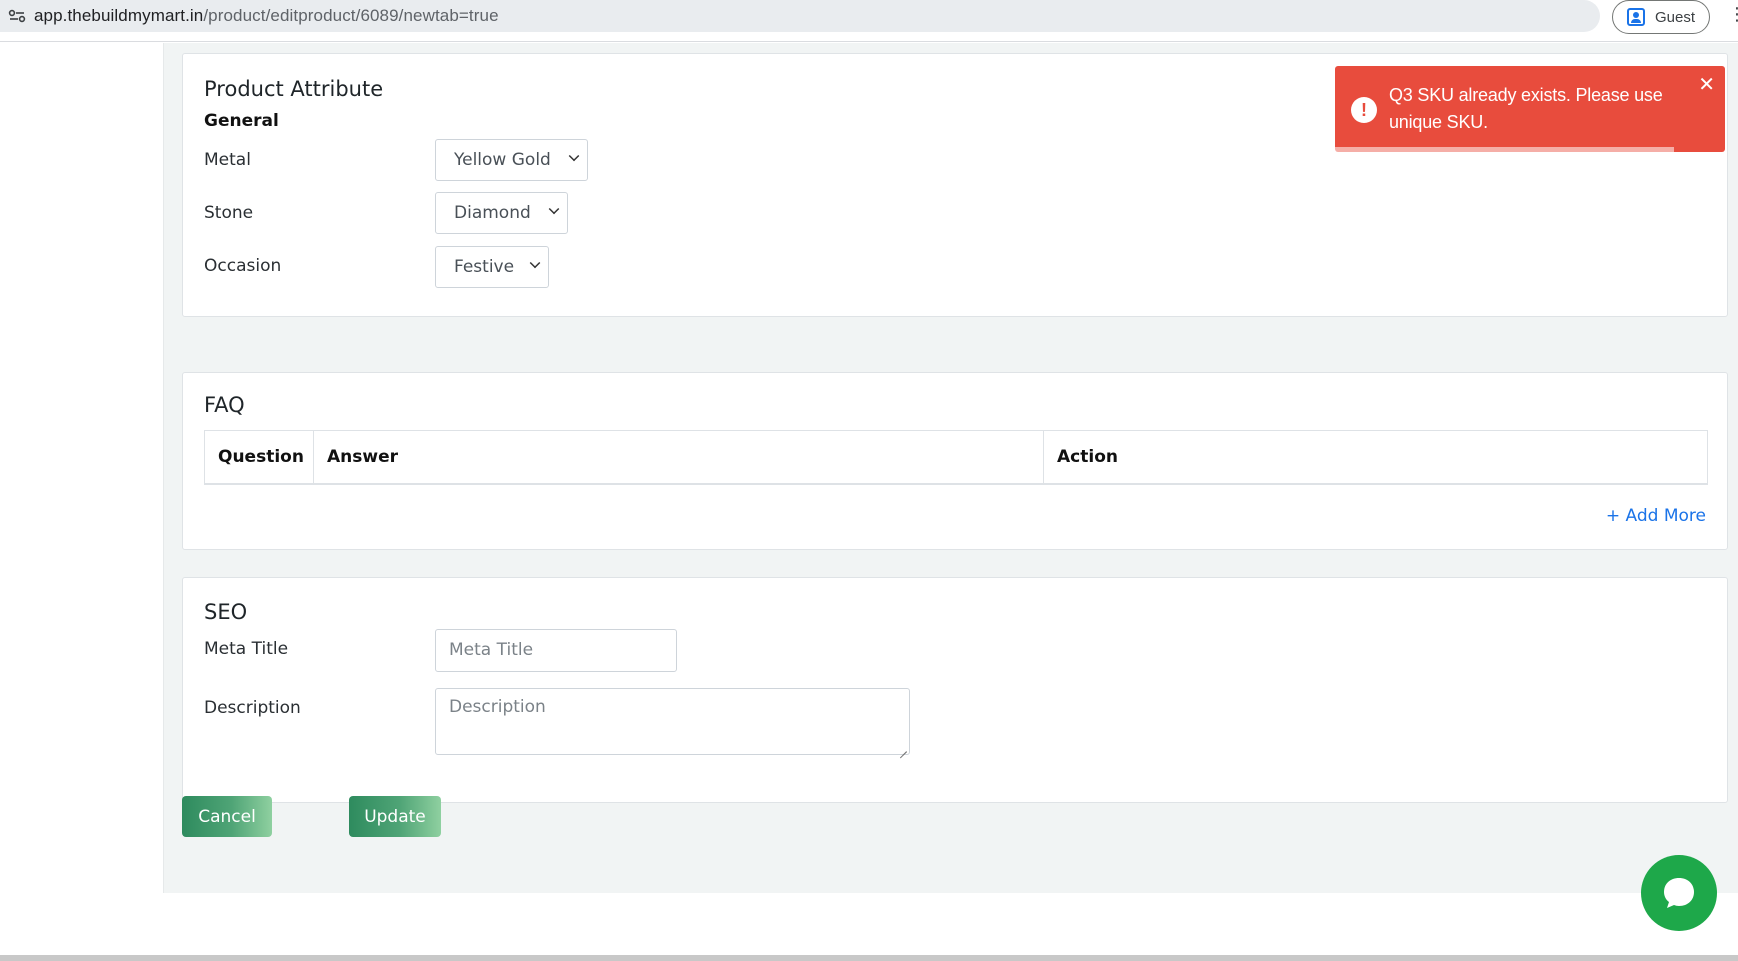 The width and height of the screenshot is (1738, 961). I want to click on metal-select: Yellow Gold, so click(511, 160).